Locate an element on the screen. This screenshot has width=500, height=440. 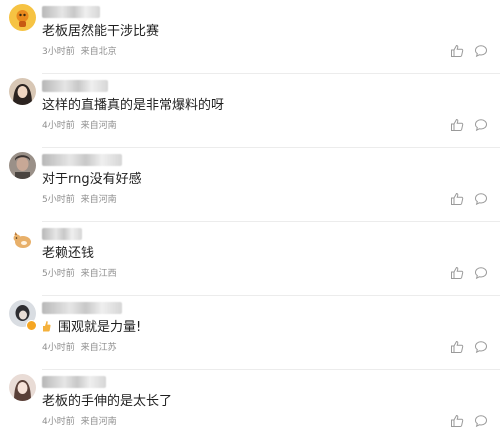
verified-badge-icon is located at coordinates (31, 325).